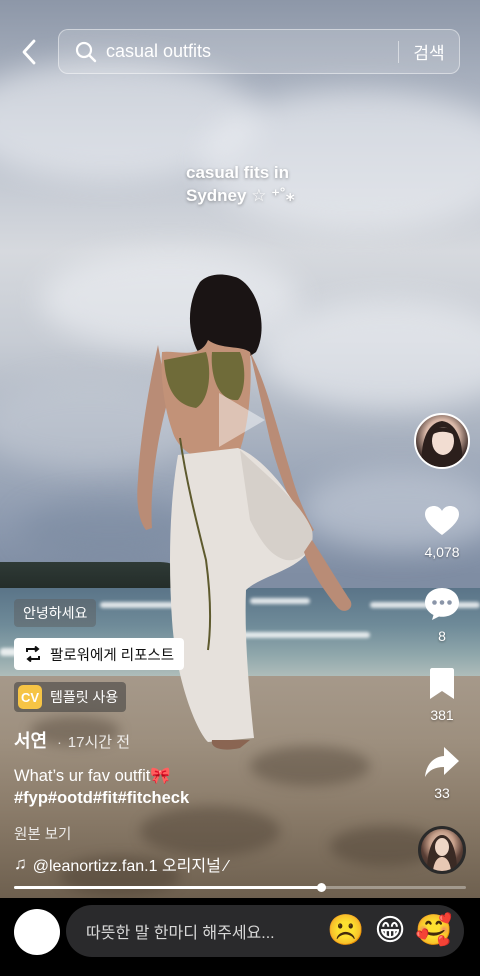 The height and width of the screenshot is (976, 480). Describe the element at coordinates (92, 776) in the screenshot. I see `post-description: What’s ur fav outfit🎀` at that location.